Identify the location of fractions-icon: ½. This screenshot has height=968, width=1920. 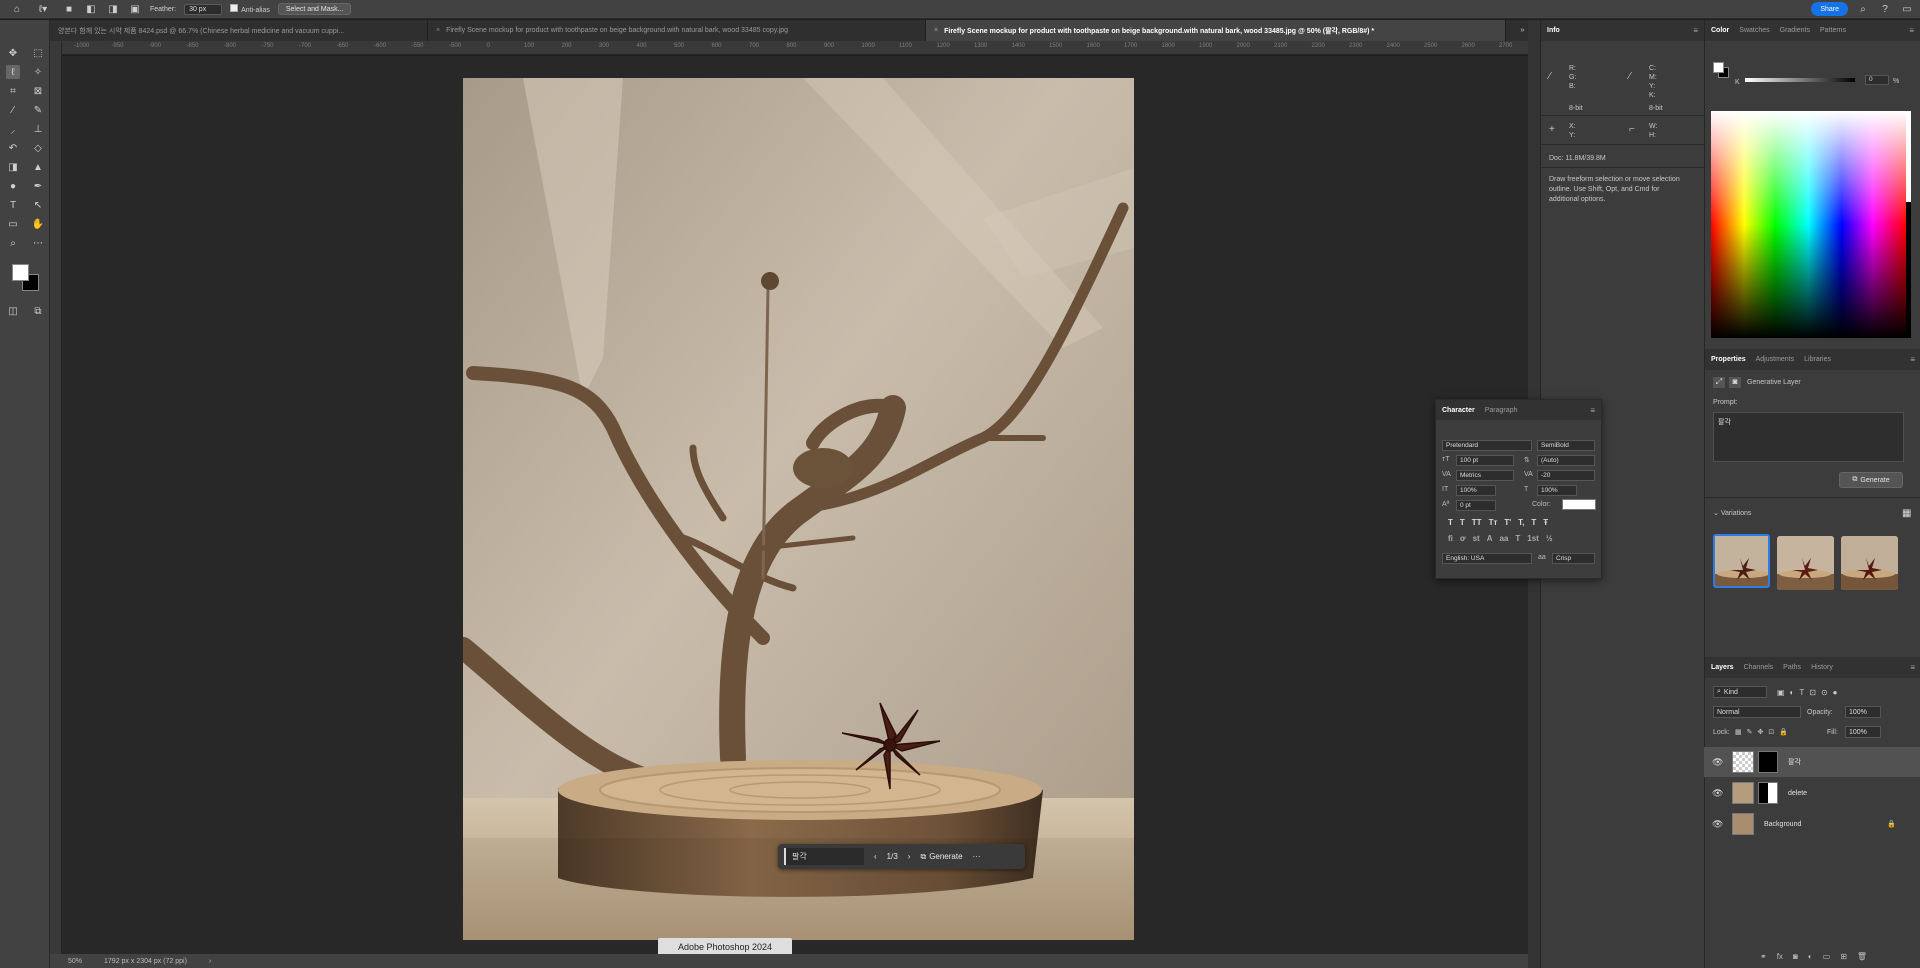
(1549, 538).